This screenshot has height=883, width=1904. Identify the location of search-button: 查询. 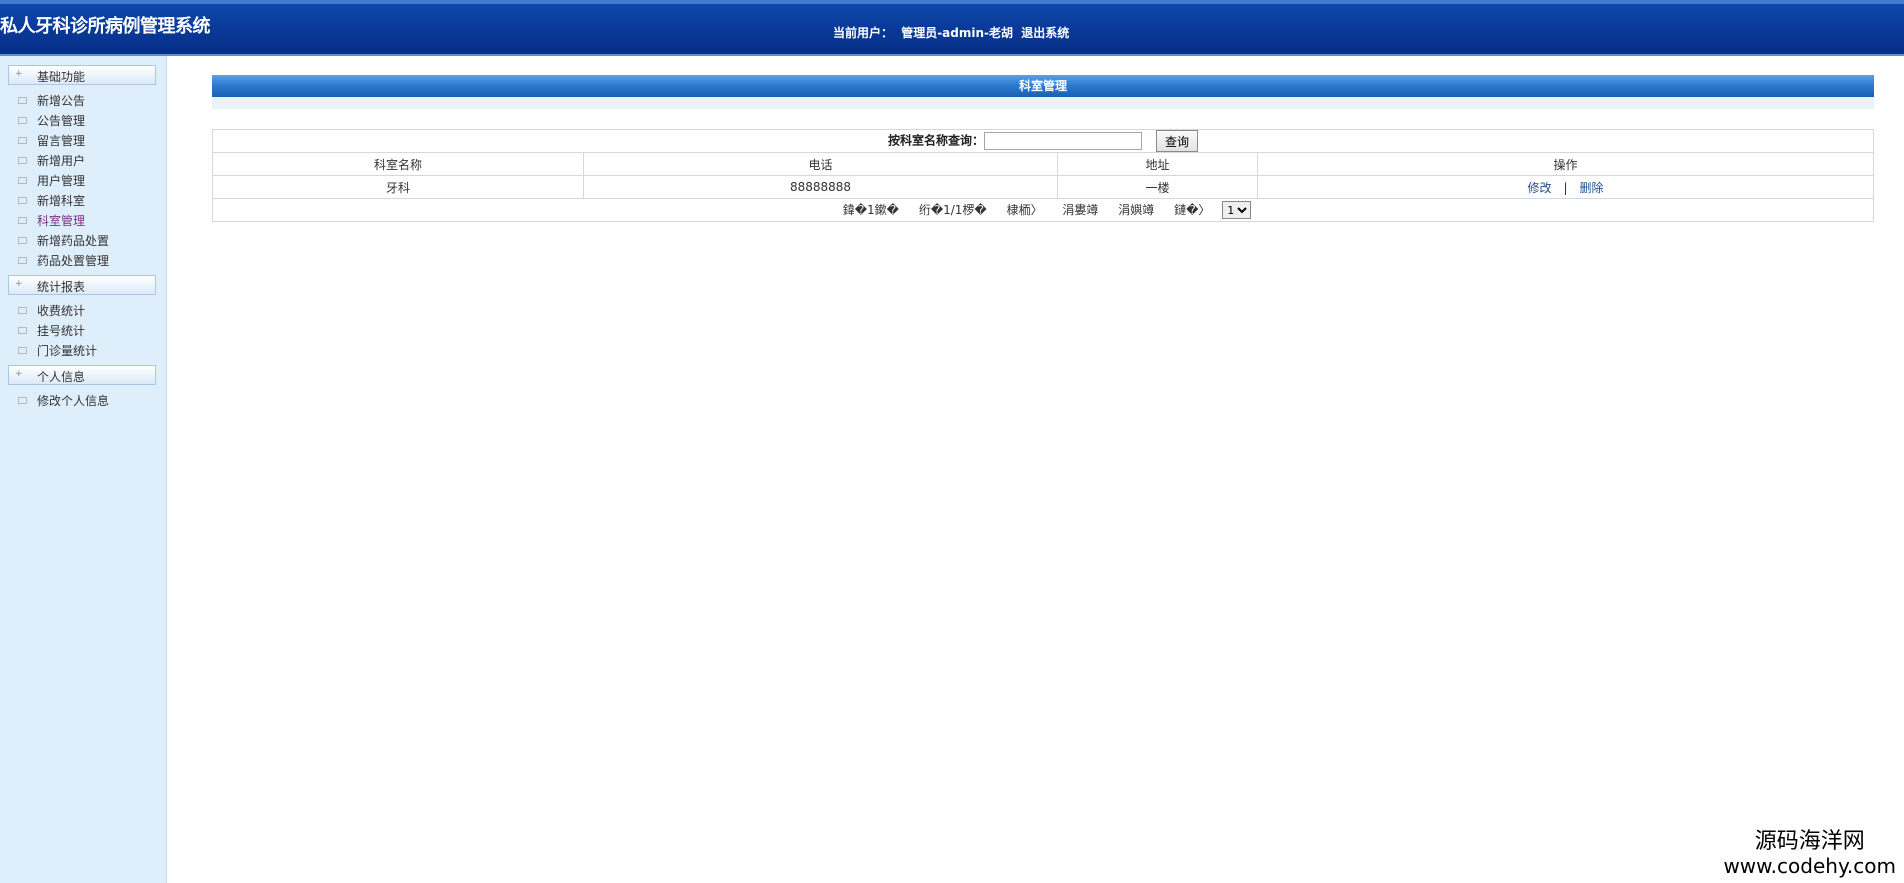
(1177, 141).